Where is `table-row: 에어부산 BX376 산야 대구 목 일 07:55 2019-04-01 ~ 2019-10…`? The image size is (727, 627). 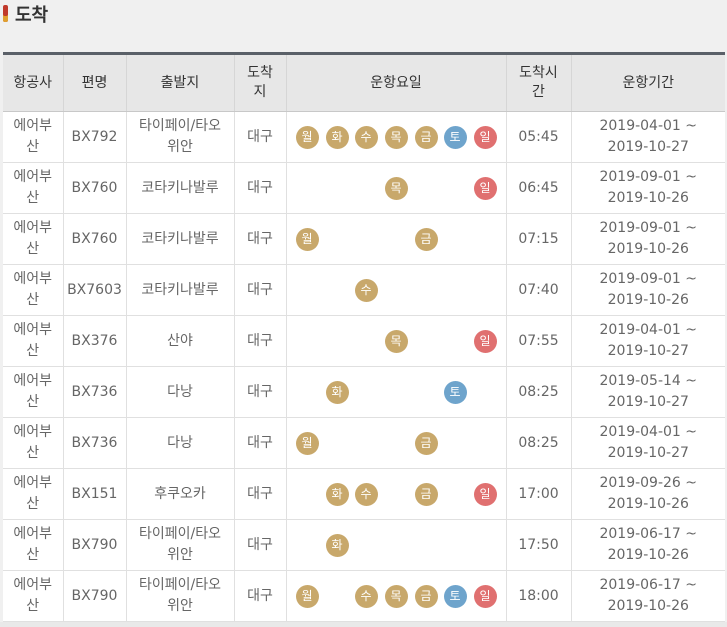 table-row: 에어부산 BX376 산야 대구 목 일 07:55 2019-04-01 ~ 2019-10… is located at coordinates (364, 341).